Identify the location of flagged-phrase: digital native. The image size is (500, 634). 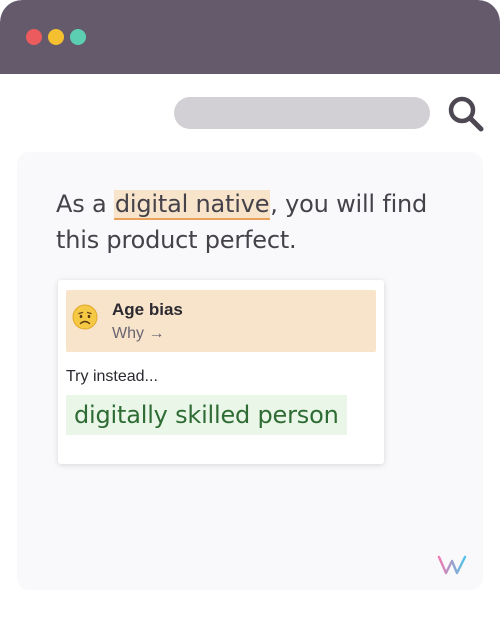
(192, 205).